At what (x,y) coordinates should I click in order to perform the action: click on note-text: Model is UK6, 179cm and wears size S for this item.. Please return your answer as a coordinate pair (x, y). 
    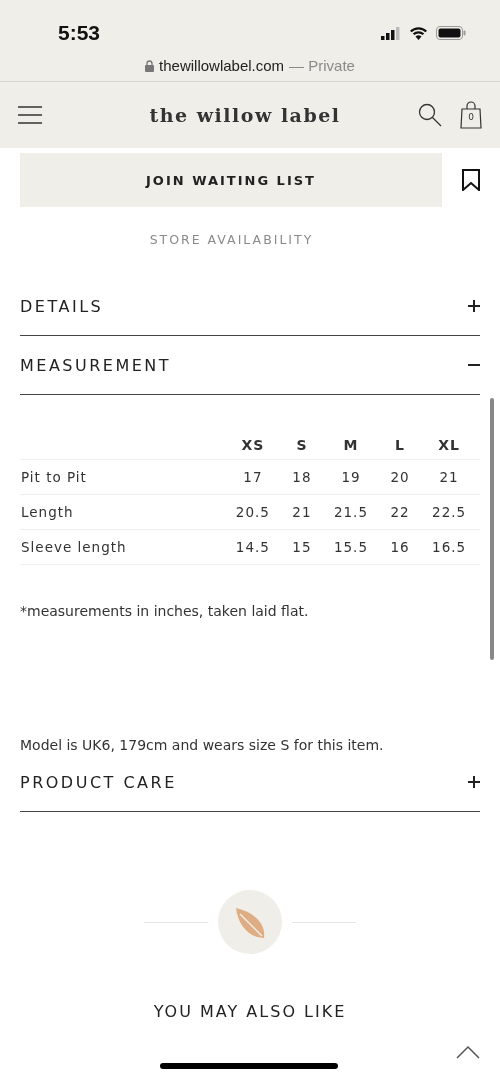
    Looking at the image, I should click on (202, 745).